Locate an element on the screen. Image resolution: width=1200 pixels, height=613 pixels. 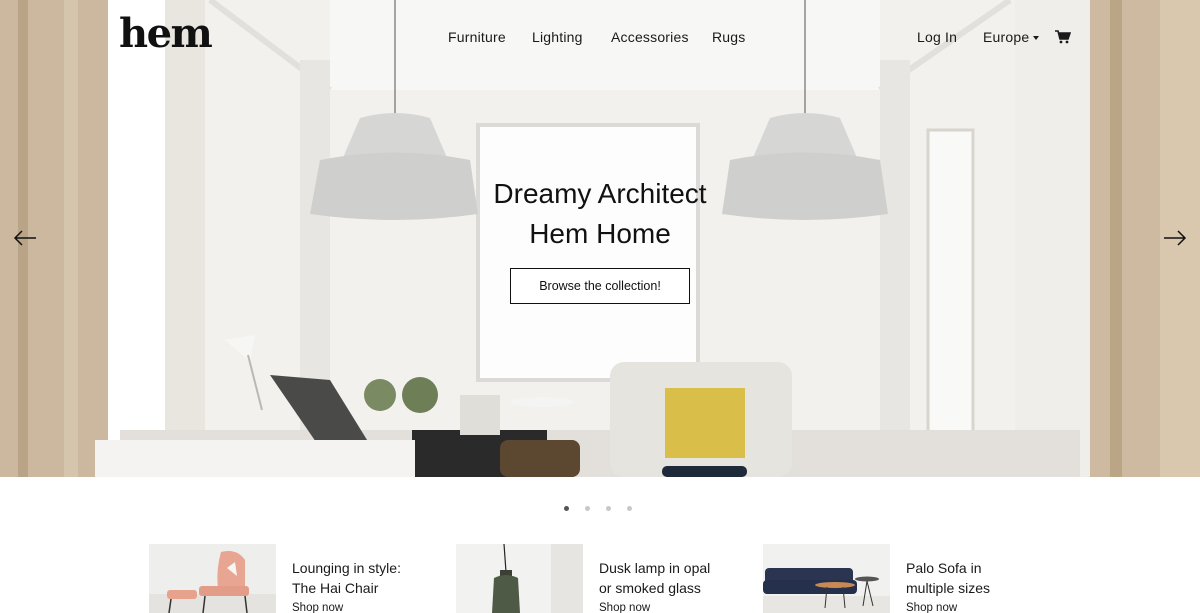
cart-icon is located at coordinates (1063, 37).